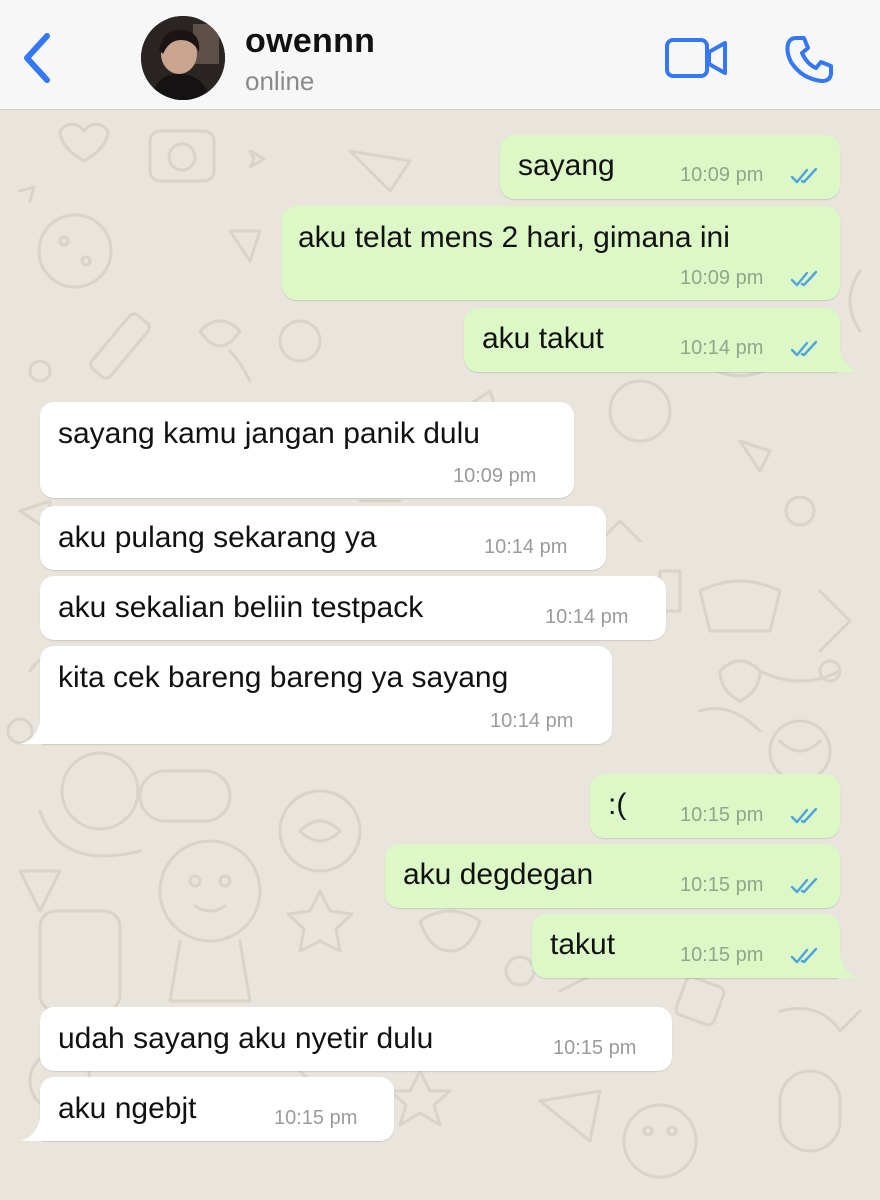 This screenshot has height=1200, width=880. What do you see at coordinates (217, 1109) in the screenshot?
I see `message-bubble-incoming: aku ngebjt 10:15 pm` at bounding box center [217, 1109].